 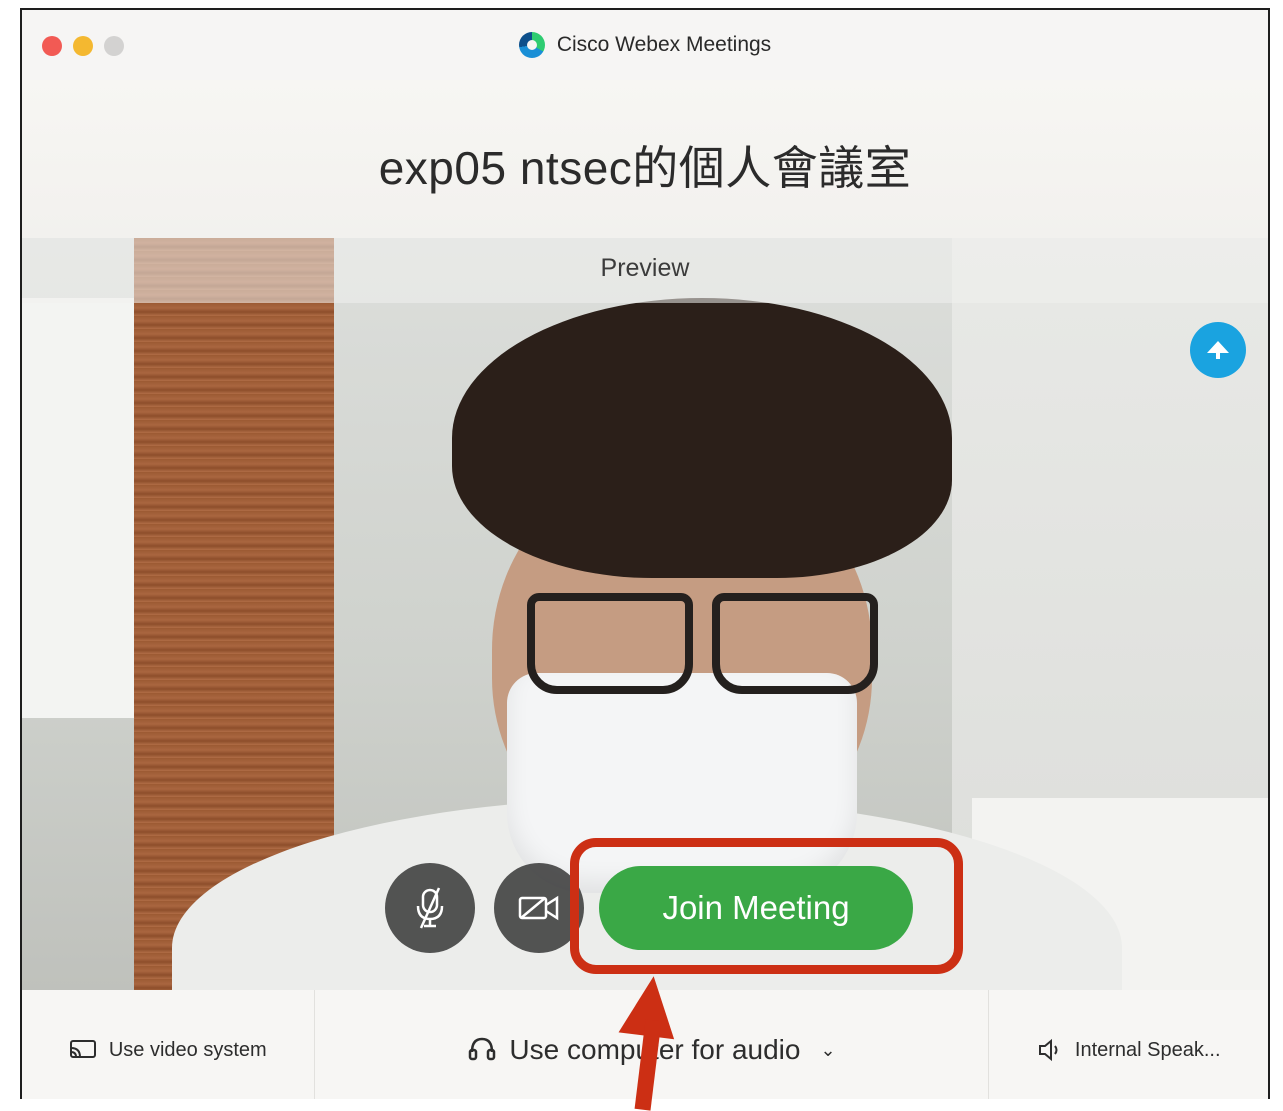 What do you see at coordinates (610, 643) in the screenshot?
I see `person-glasses-left` at bounding box center [610, 643].